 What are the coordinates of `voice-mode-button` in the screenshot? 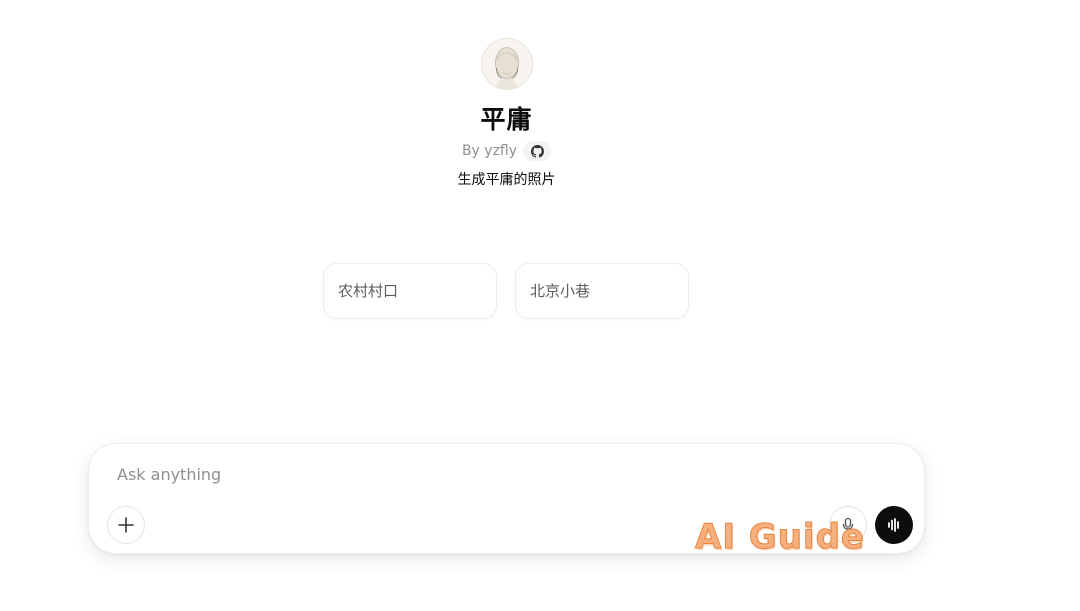 It's located at (894, 525).